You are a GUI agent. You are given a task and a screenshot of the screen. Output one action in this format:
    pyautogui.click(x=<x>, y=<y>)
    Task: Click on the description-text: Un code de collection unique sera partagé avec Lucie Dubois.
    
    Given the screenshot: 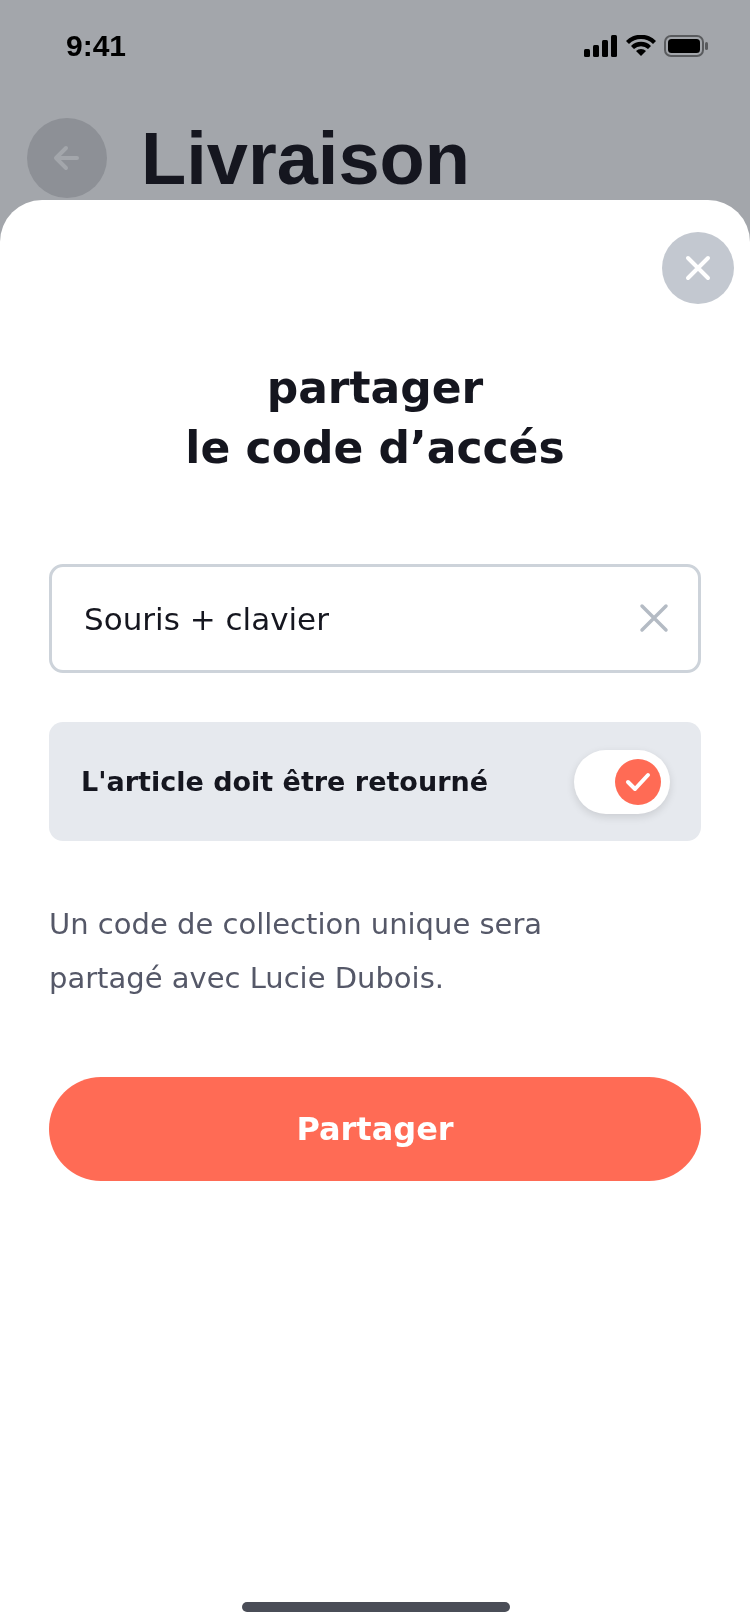 What is the action you would take?
    pyautogui.click(x=296, y=951)
    